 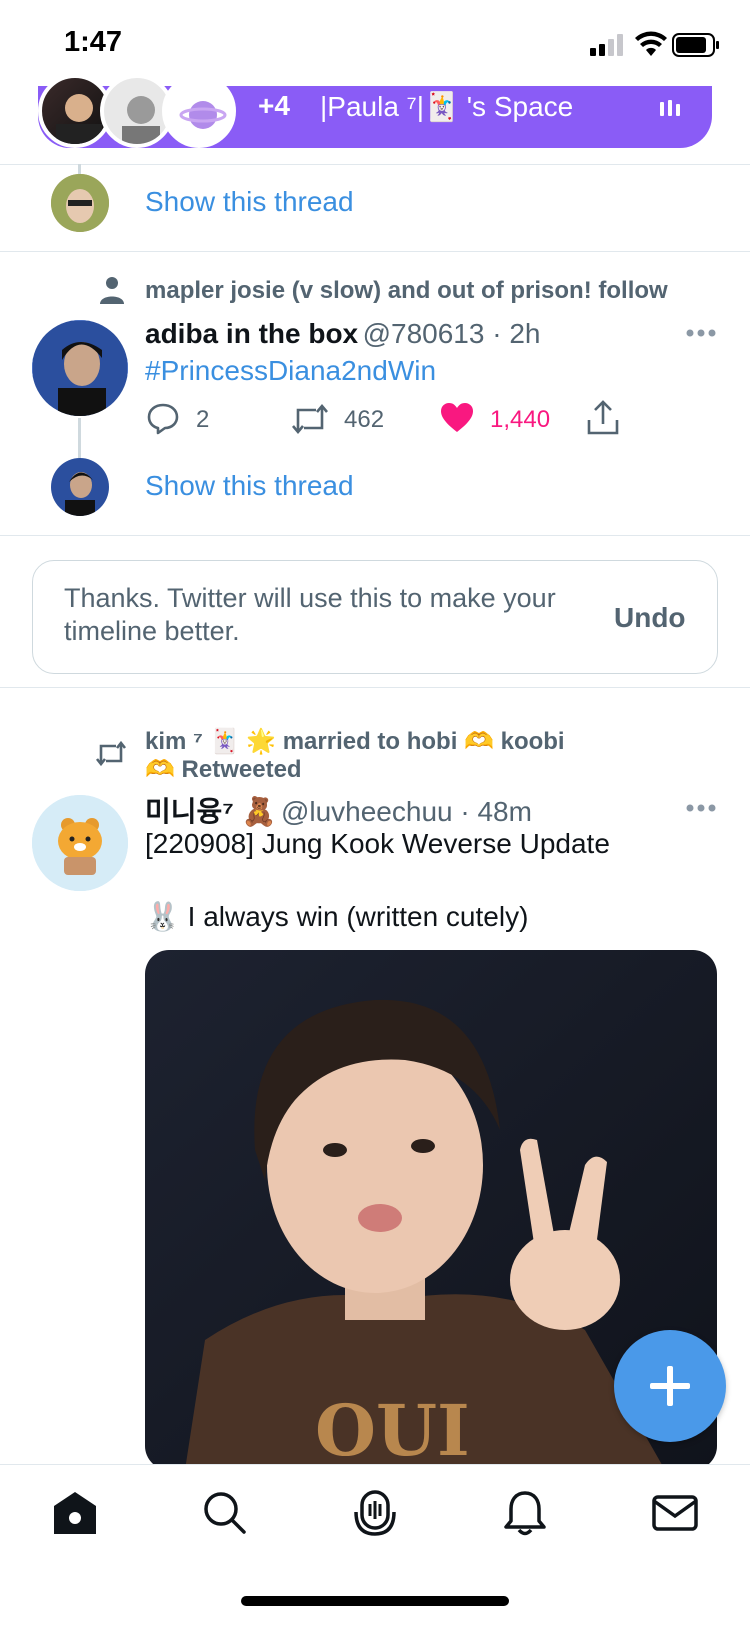 I want to click on space-listener-avatar, so click(x=199, y=111).